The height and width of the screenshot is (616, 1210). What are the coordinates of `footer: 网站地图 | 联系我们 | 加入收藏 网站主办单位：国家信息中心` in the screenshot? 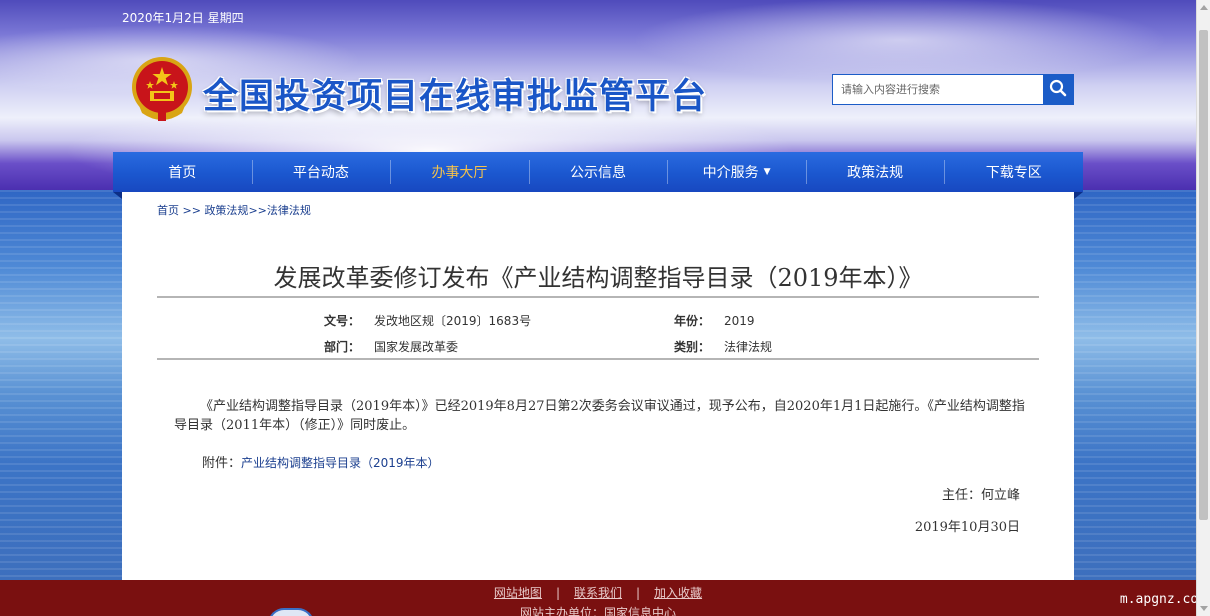 It's located at (598, 598).